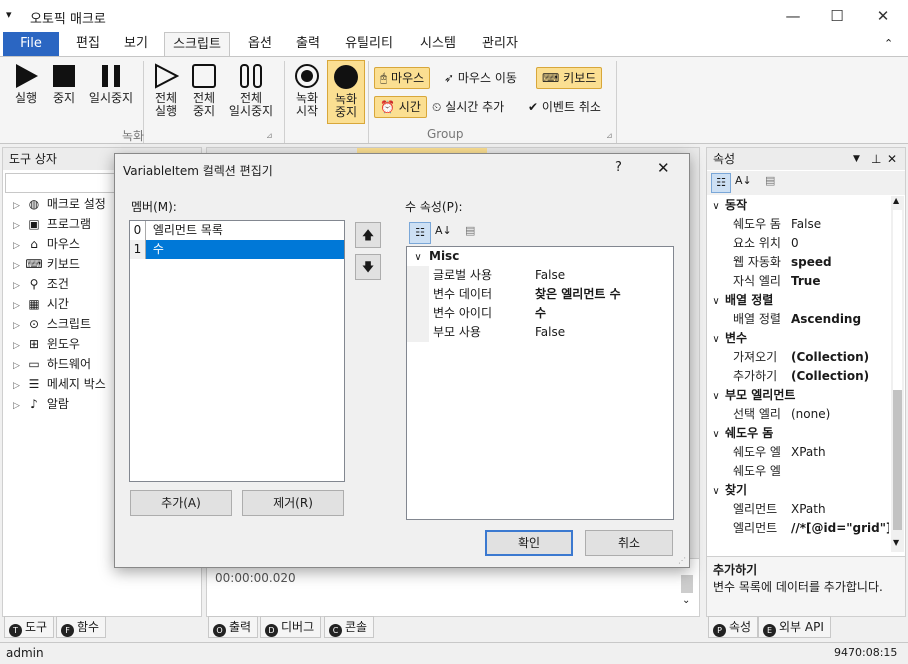 The image size is (908, 664). I want to click on resize-grip-icon: ⋰, so click(682, 560).